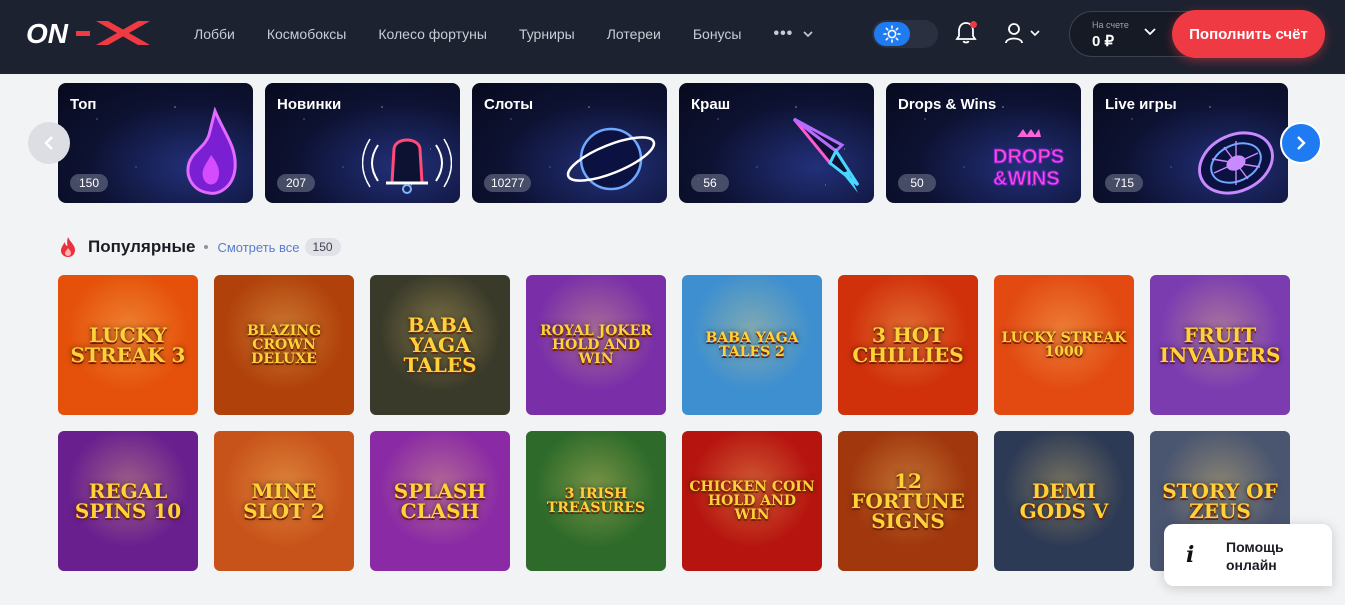 Image resolution: width=1345 pixels, height=605 pixels. I want to click on game-tile: Regal Spins 10, so click(128, 501).